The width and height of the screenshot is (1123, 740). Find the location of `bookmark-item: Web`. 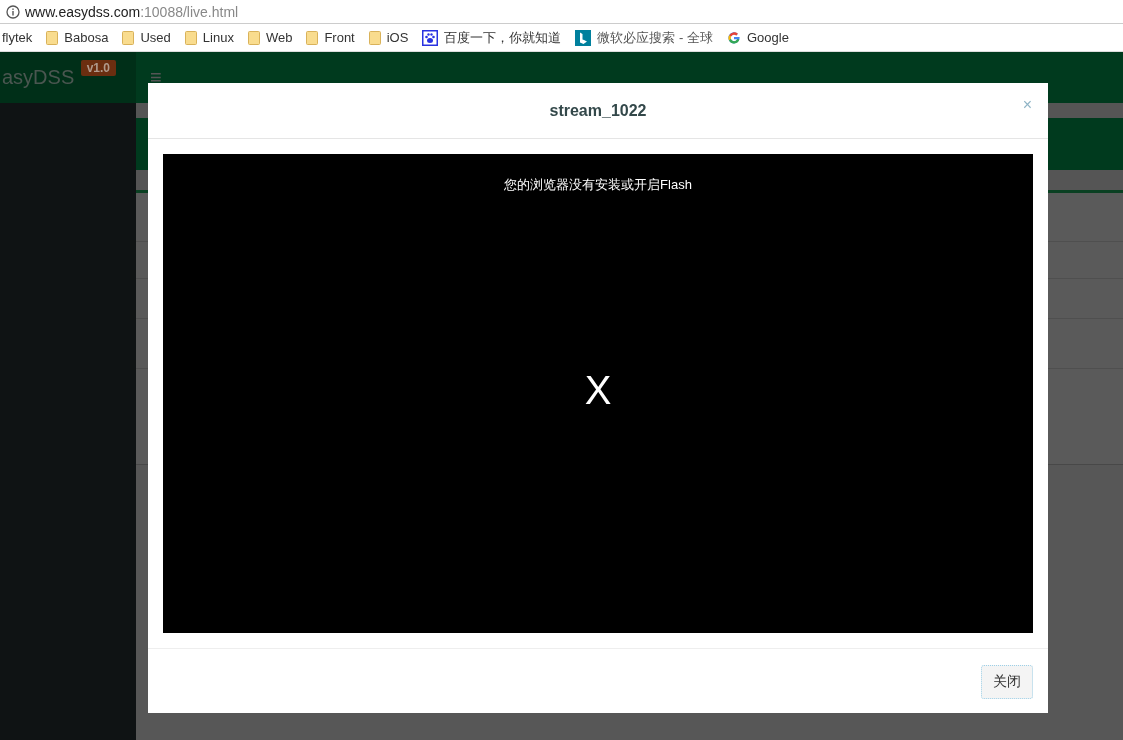

bookmark-item: Web is located at coordinates (270, 37).